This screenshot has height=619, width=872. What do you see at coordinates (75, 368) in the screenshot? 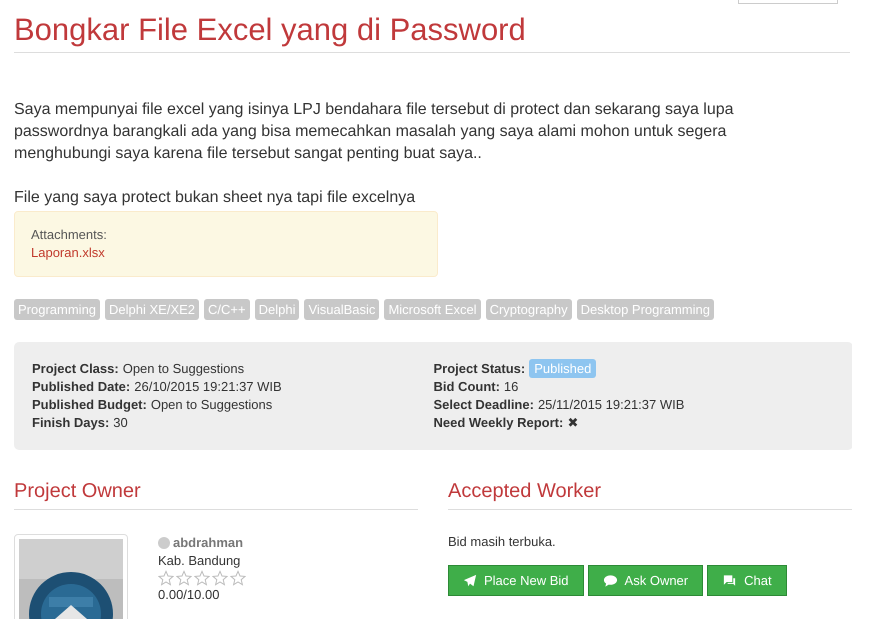
I see `detail-label: Project Class:` at bounding box center [75, 368].